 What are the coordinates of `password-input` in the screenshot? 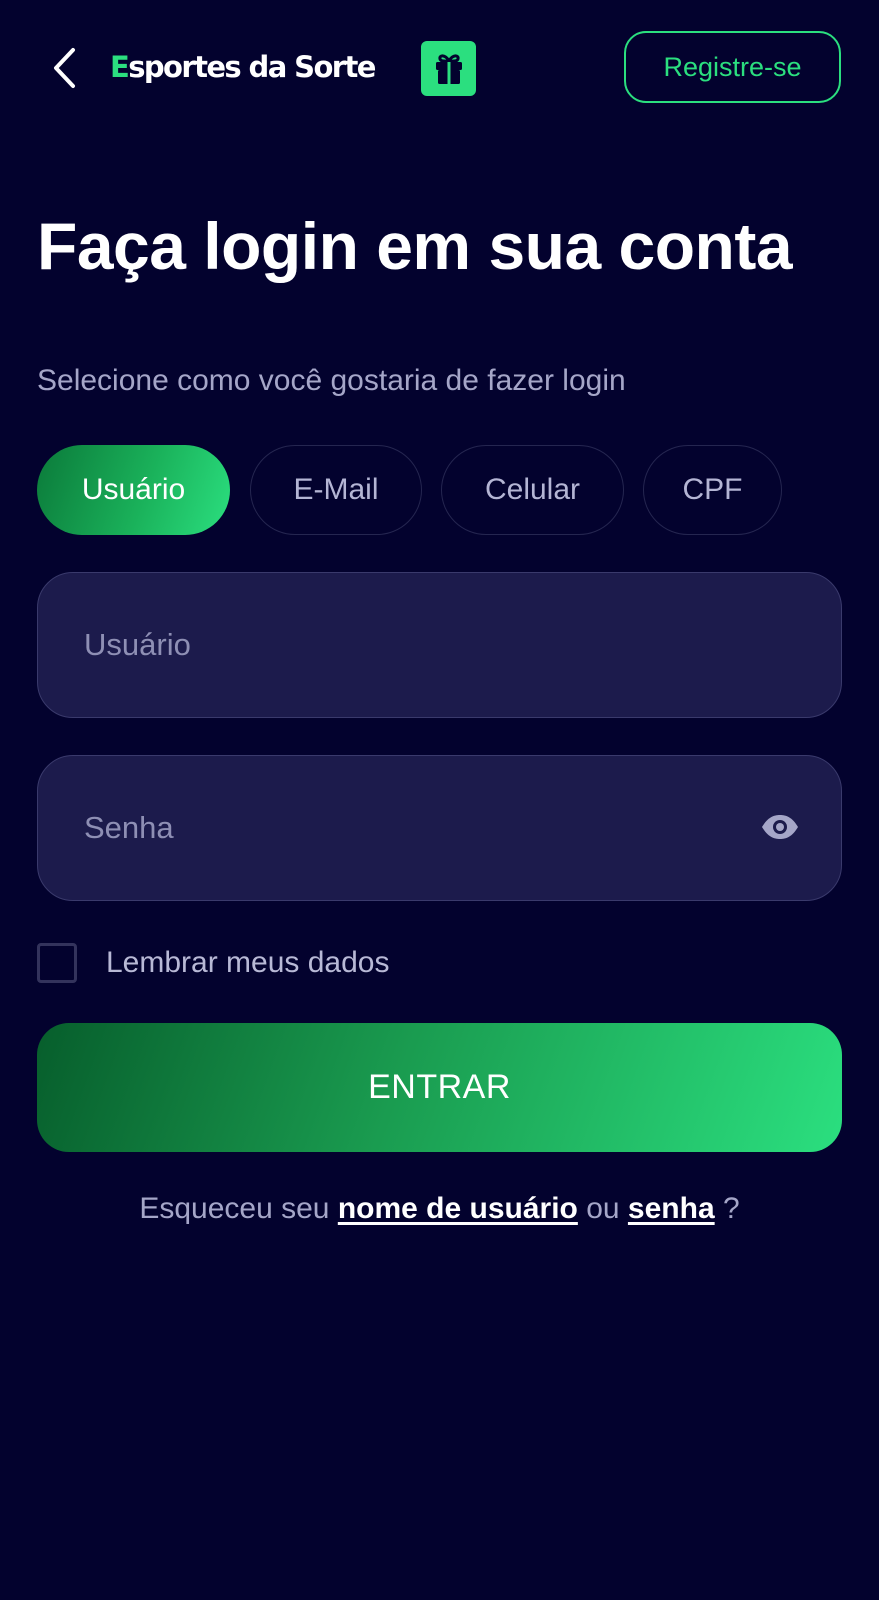 It's located at (404, 827).